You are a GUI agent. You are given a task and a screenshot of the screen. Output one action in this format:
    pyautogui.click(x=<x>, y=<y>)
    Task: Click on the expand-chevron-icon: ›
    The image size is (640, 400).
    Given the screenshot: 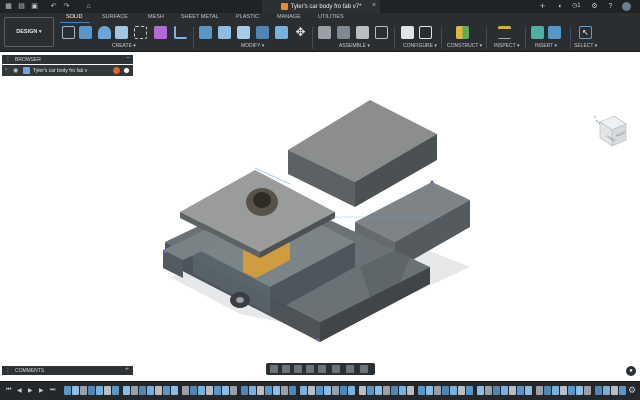 What is the action you would take?
    pyautogui.click(x=6, y=70)
    